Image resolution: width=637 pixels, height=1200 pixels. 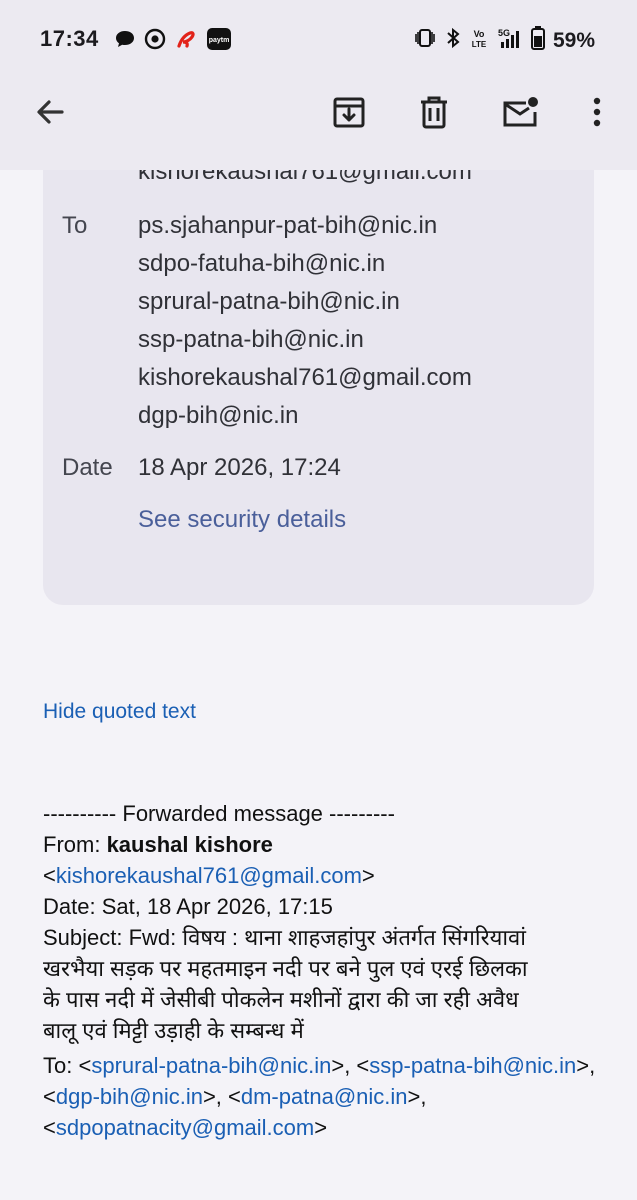 I want to click on paytm-icon: paytm, so click(x=219, y=41).